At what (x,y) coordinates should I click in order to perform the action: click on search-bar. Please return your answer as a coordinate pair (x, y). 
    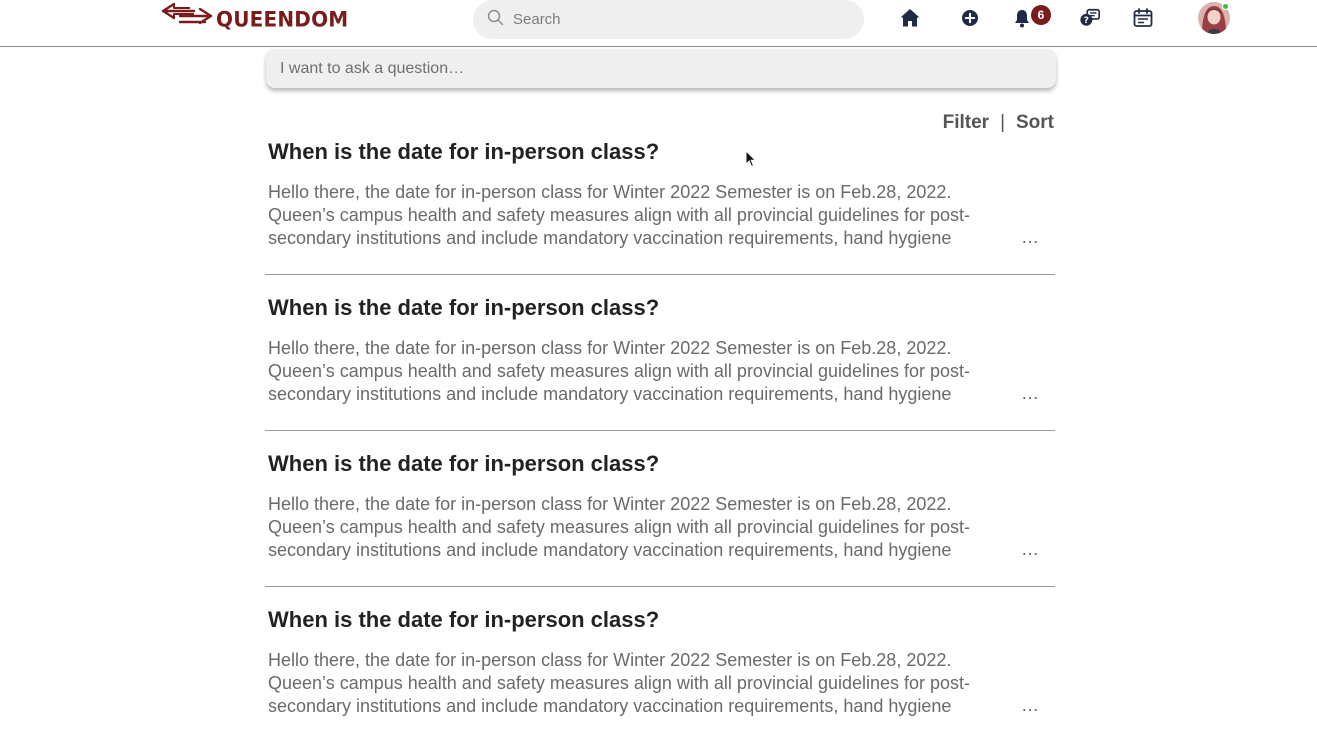
    Looking at the image, I should click on (668, 19).